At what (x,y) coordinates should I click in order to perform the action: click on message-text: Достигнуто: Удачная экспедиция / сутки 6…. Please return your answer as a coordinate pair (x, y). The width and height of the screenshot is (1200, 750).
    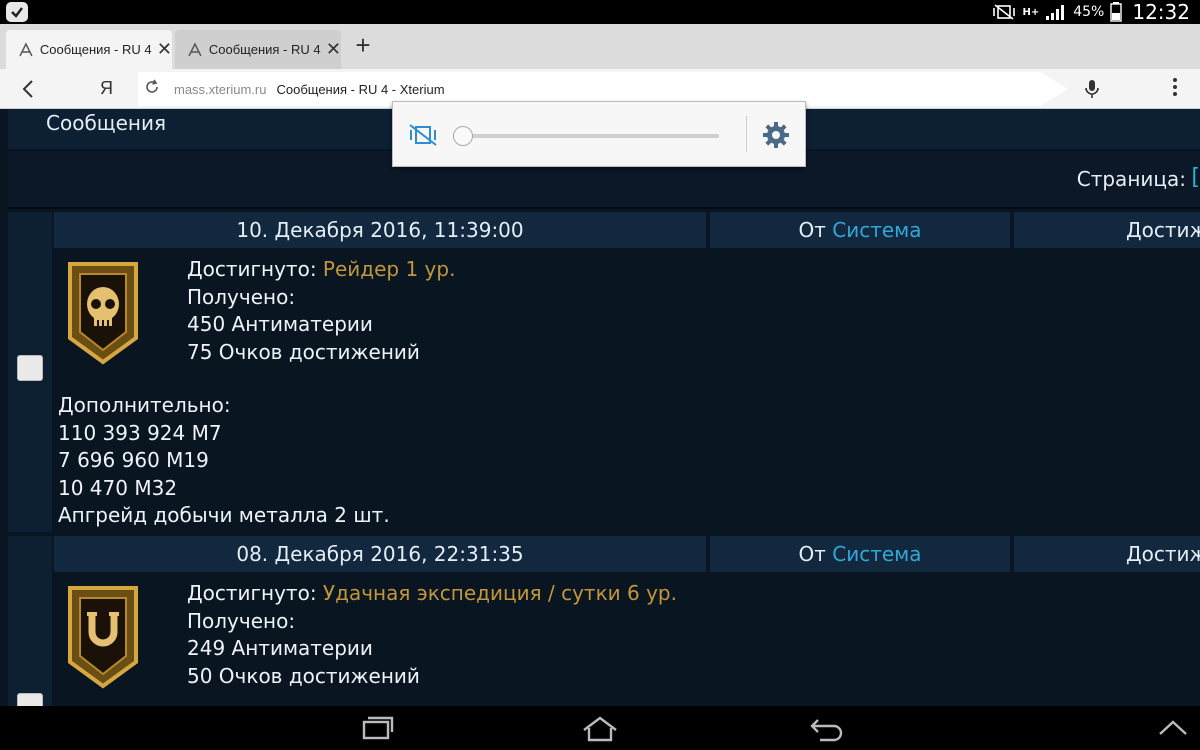
    Looking at the image, I should click on (432, 635).